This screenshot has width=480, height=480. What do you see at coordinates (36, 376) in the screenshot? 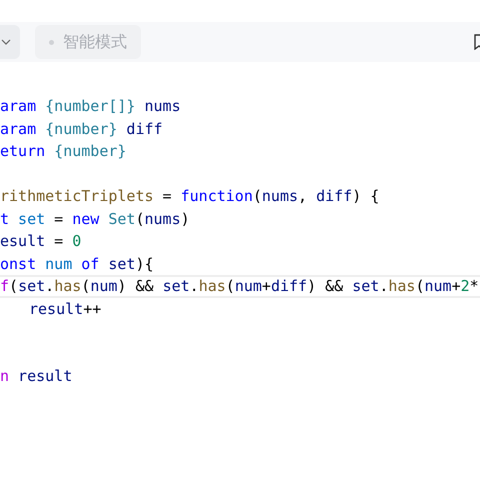
I see `code-line: n result` at bounding box center [36, 376].